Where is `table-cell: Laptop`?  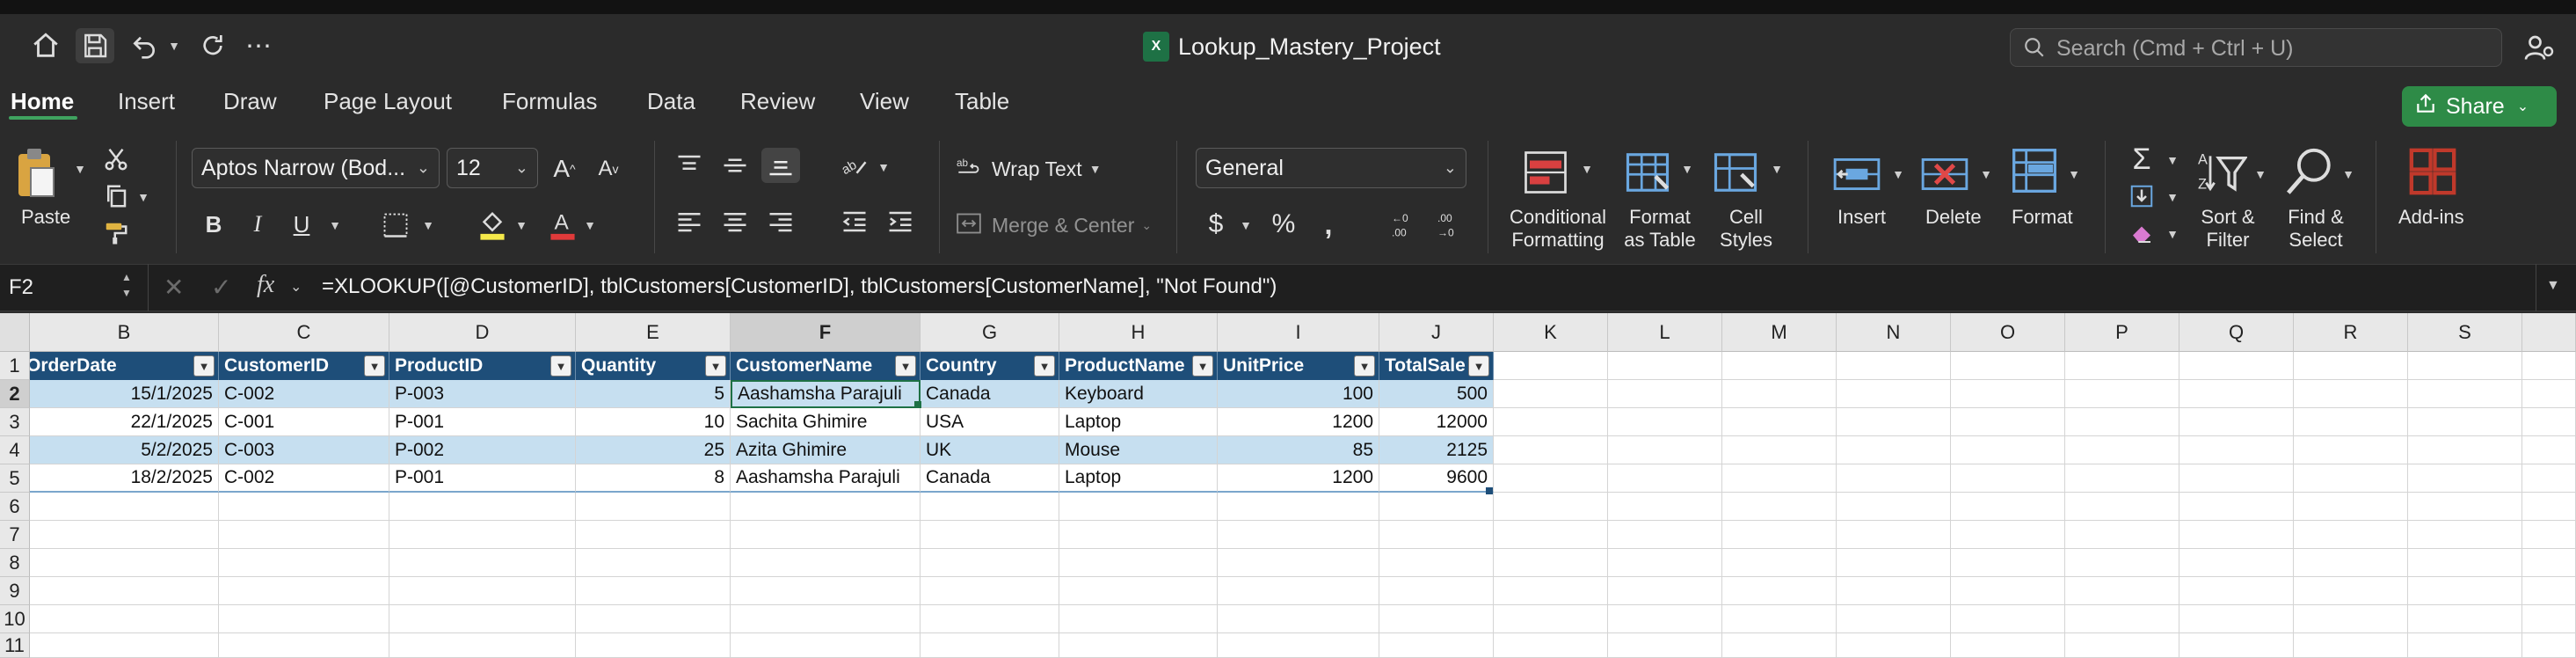 table-cell: Laptop is located at coordinates (1138, 422).